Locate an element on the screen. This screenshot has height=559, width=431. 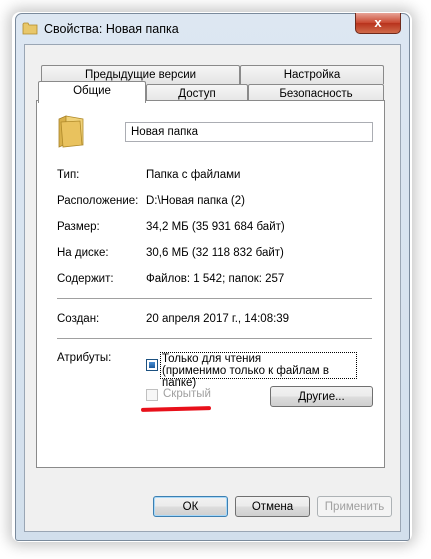
disk-size-label: На диске: is located at coordinates (83, 253).